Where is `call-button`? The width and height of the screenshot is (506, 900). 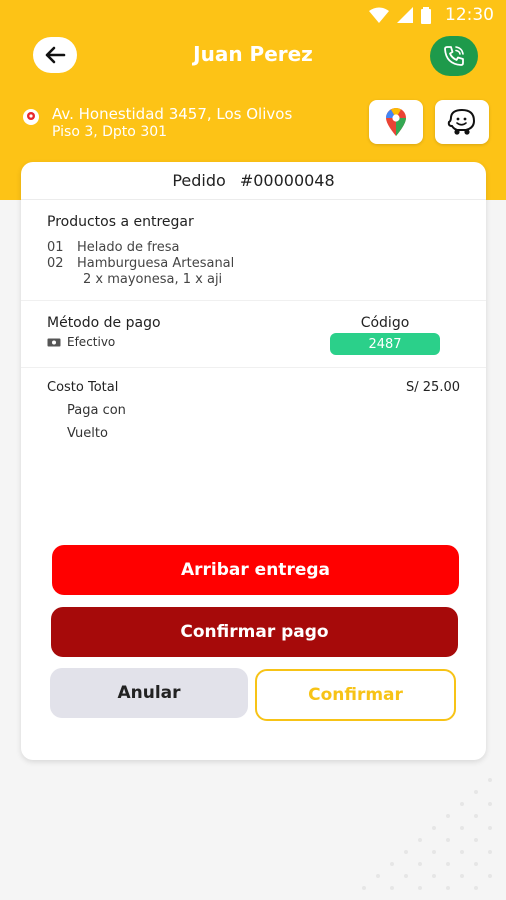
call-button is located at coordinates (454, 56).